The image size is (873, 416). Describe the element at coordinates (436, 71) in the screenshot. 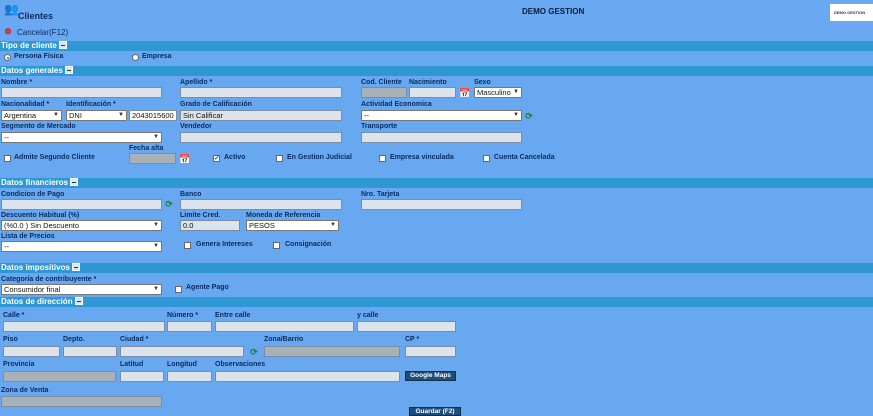

I see `section-datos-generales: Datos generales` at that location.